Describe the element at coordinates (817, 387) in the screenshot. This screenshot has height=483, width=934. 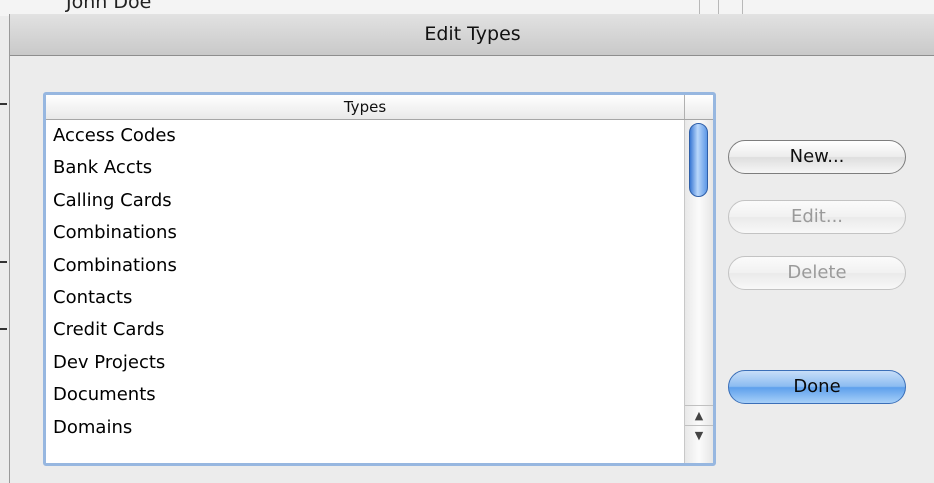
I see `done-button: Done` at that location.